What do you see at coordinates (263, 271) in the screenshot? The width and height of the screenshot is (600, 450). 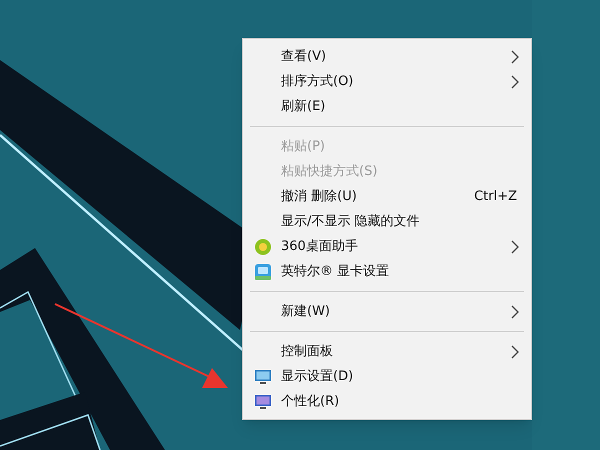 I see `monitor-app-icon` at bounding box center [263, 271].